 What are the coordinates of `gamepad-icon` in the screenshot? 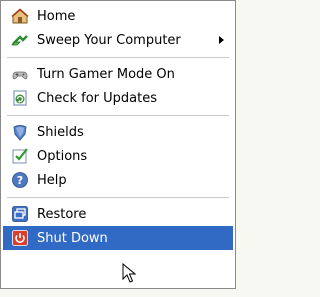 It's located at (20, 74).